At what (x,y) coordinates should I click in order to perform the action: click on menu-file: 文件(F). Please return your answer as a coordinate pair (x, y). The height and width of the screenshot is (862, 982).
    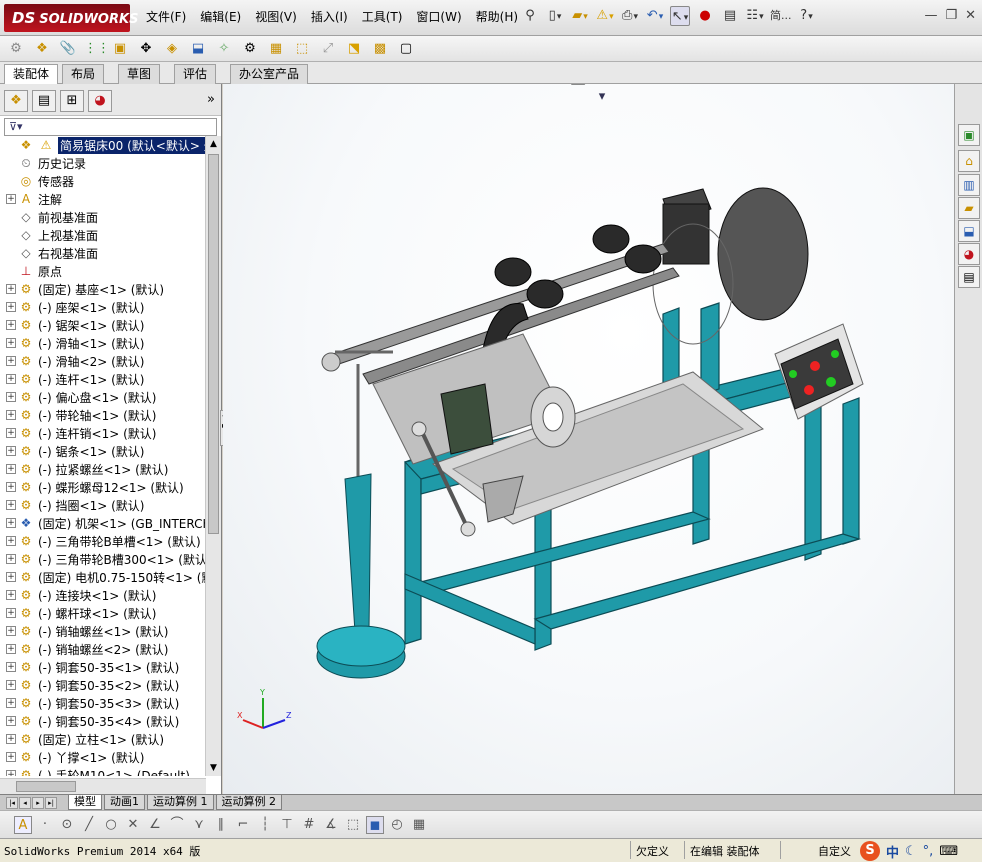
    Looking at the image, I should click on (166, 16).